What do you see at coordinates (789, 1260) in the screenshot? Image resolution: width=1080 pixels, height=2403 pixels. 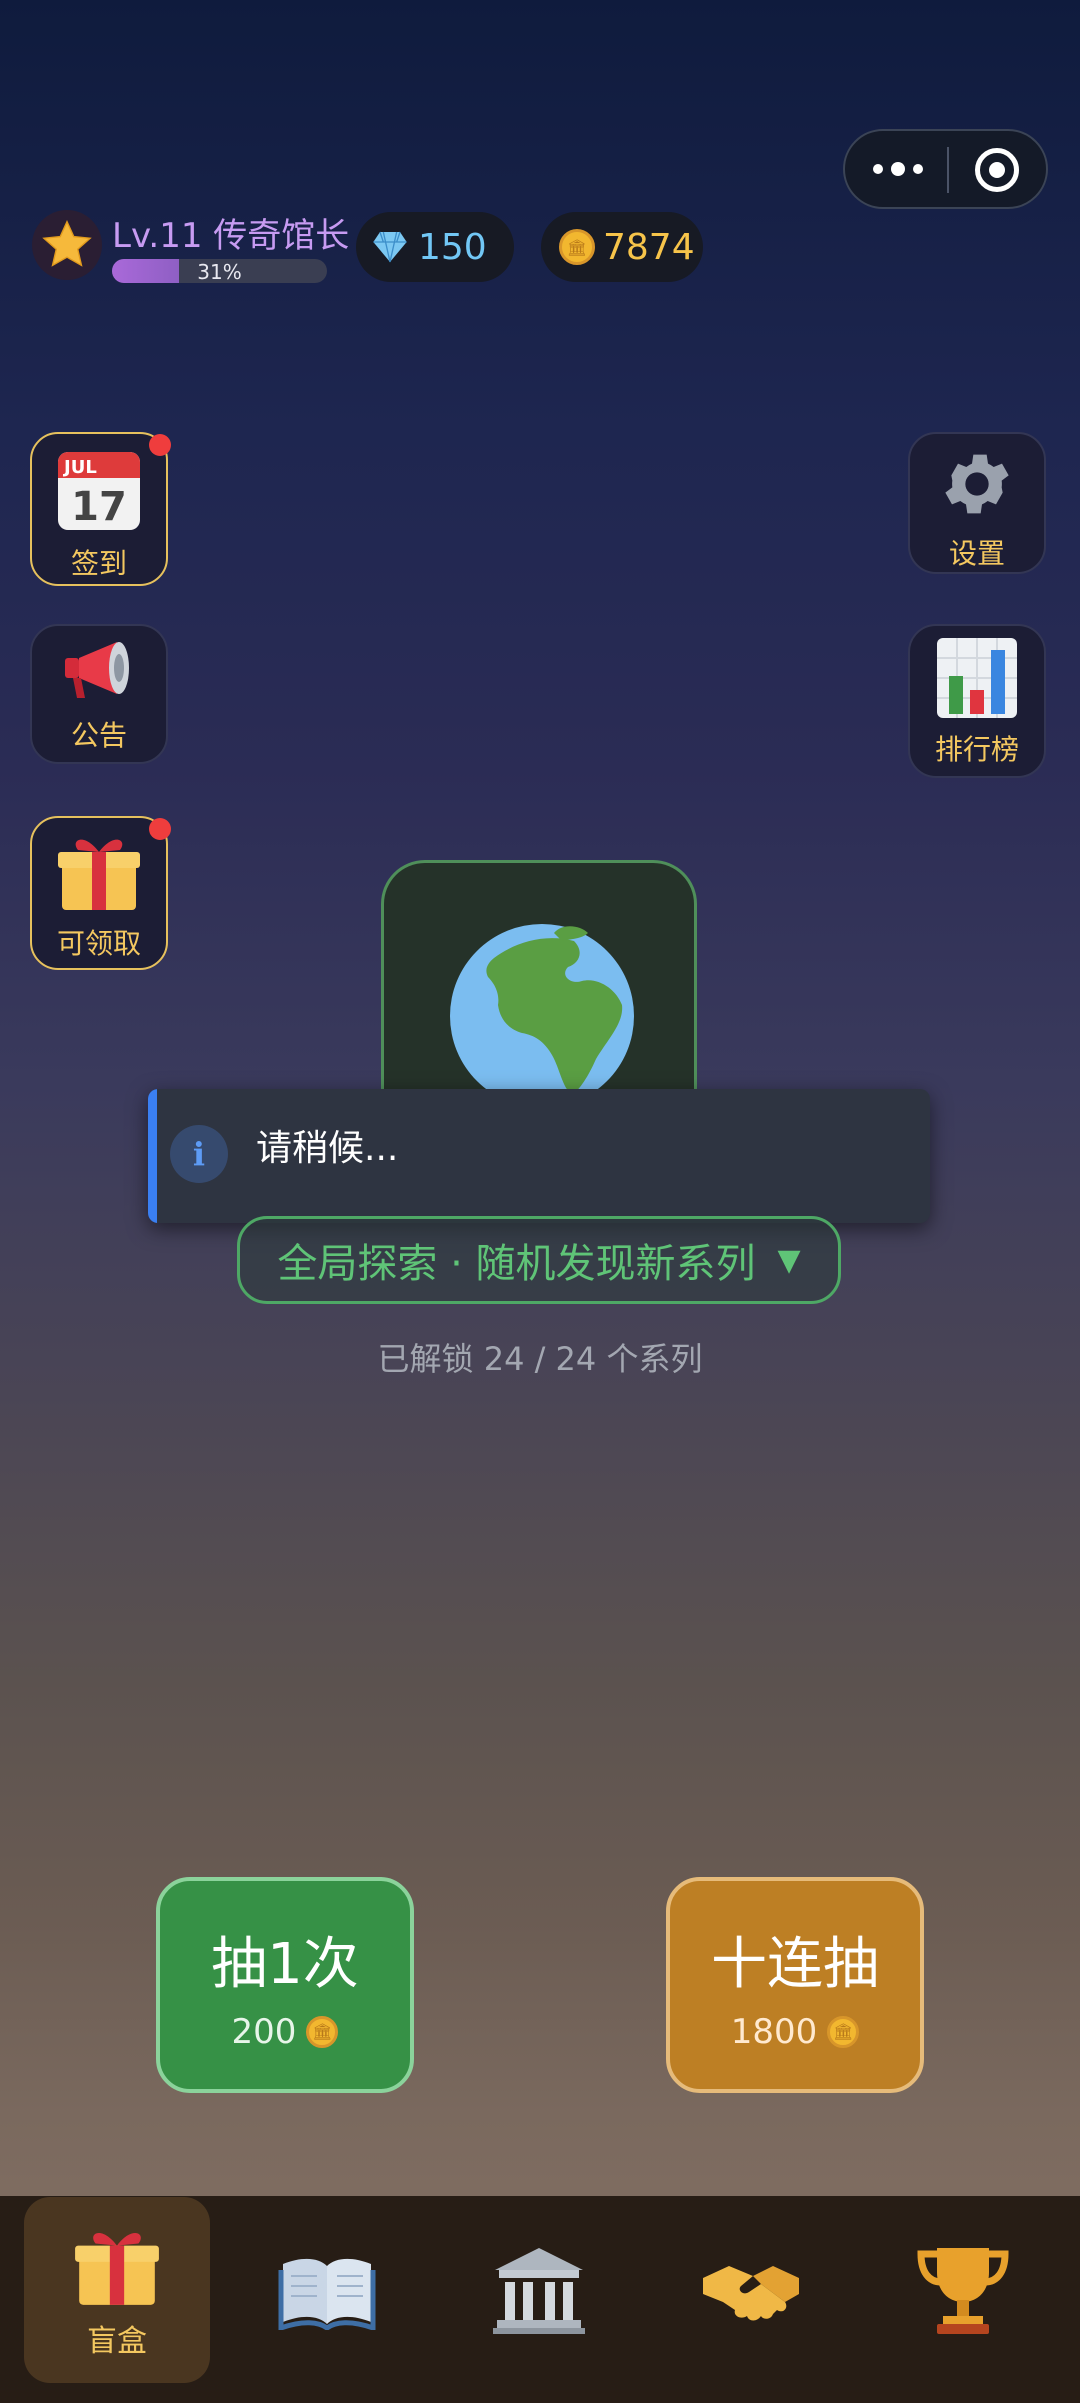 I see `triangle-down-icon: ▼` at bounding box center [789, 1260].